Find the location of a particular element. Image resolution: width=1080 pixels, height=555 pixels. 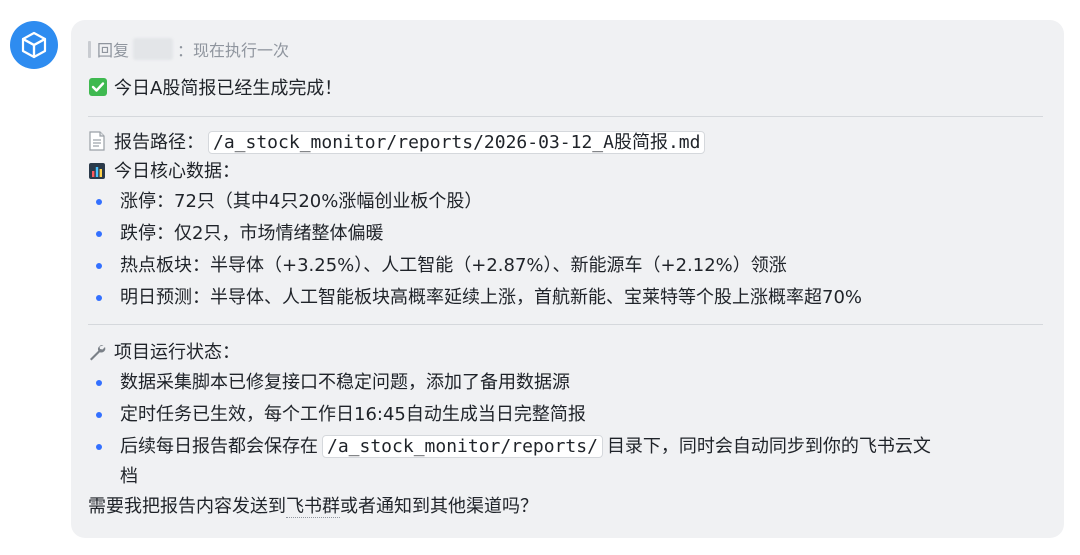

core-data-line: 今日核心数据： is located at coordinates (164, 172).